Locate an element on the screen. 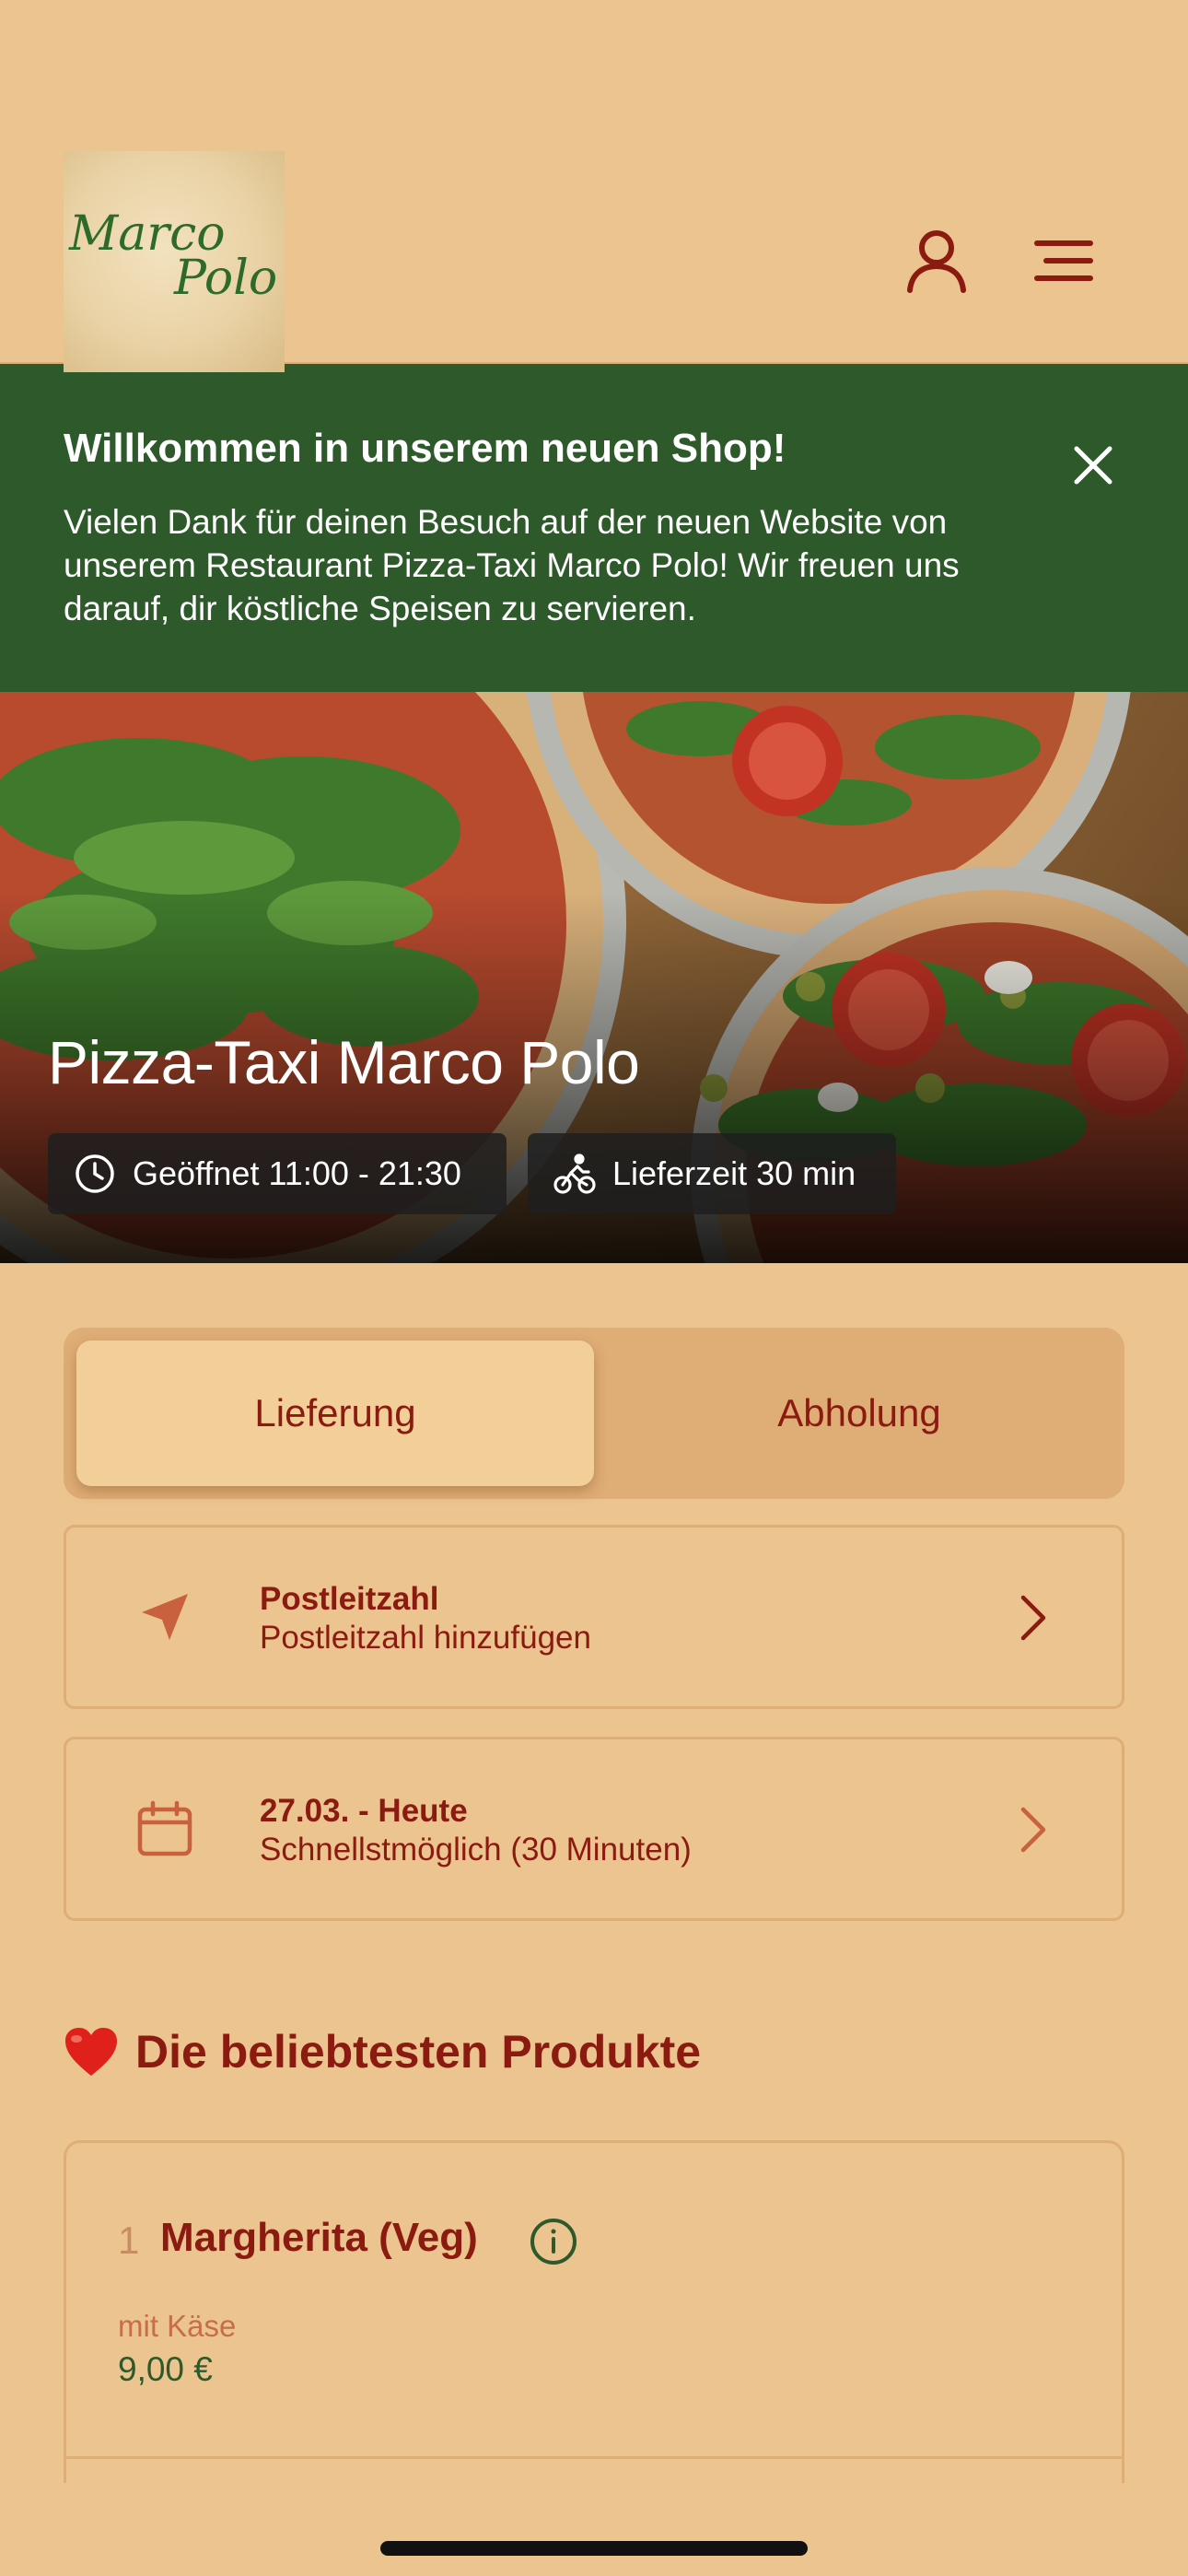  logo-text-line2: Polo is located at coordinates (226, 278).